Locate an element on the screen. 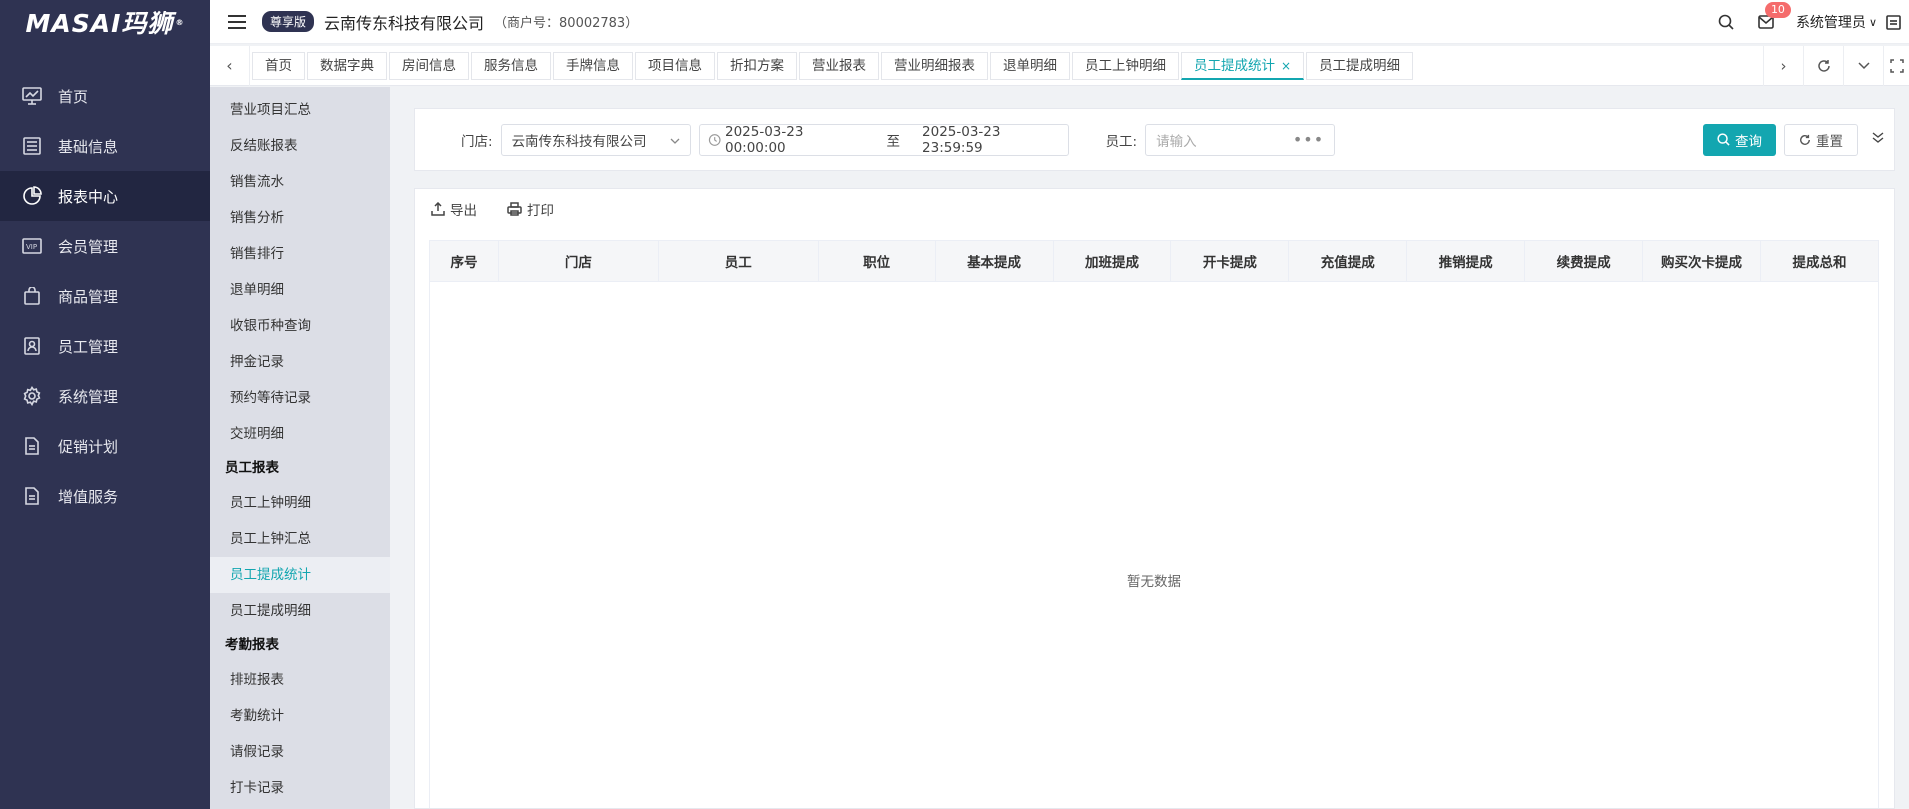  tab-11: 员工提成统计 × is located at coordinates (1243, 65).